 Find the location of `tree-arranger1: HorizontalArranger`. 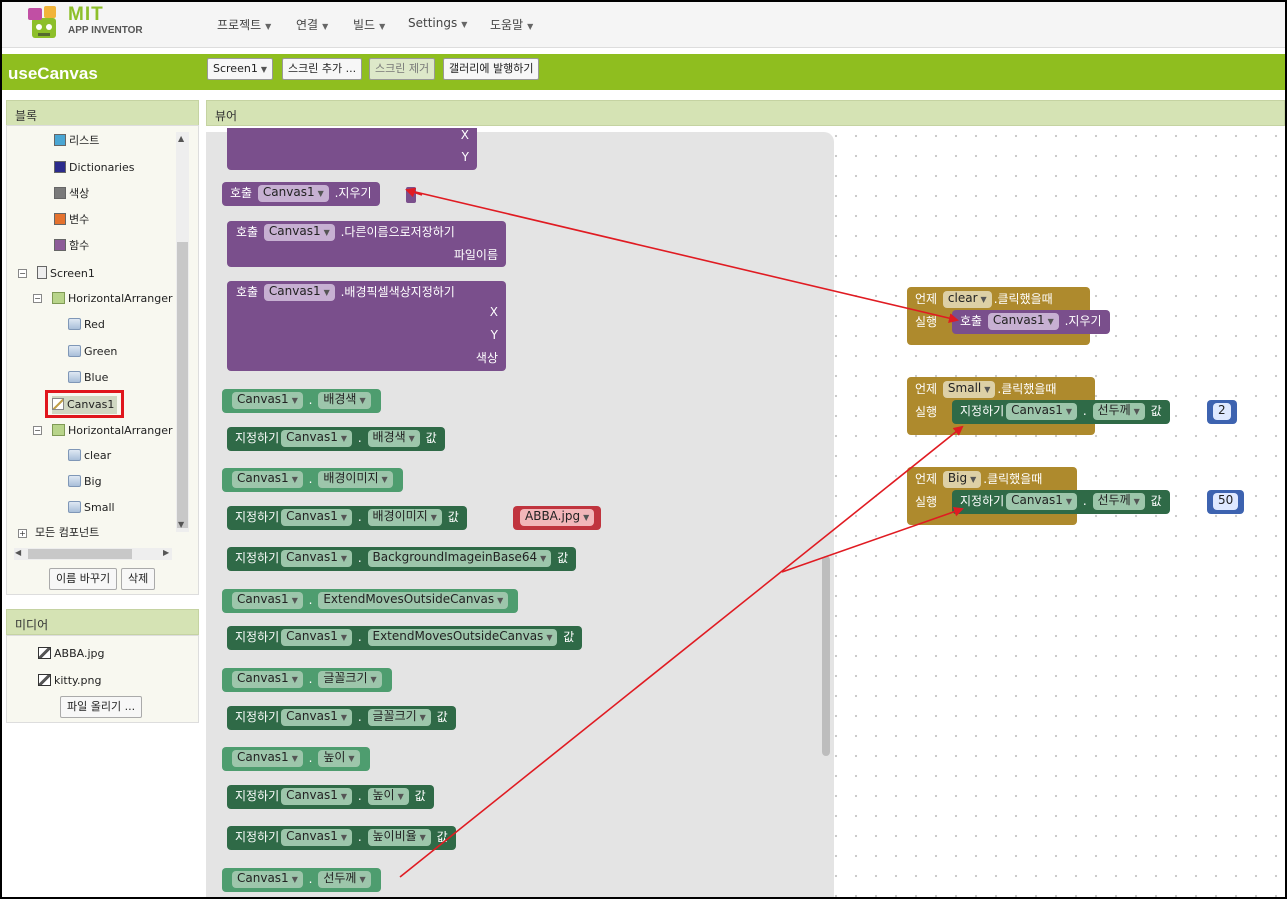

tree-arranger1: HorizontalArranger is located at coordinates (112, 299).